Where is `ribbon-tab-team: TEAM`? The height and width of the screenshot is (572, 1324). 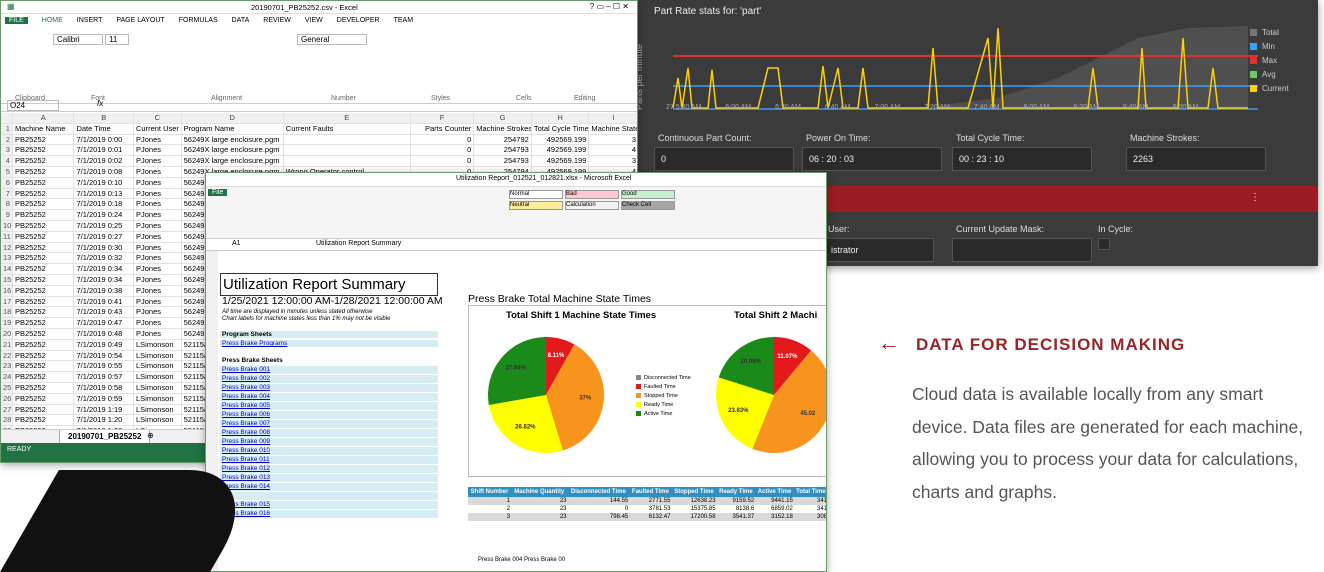
ribbon-tab-team: TEAM is located at coordinates (403, 20).